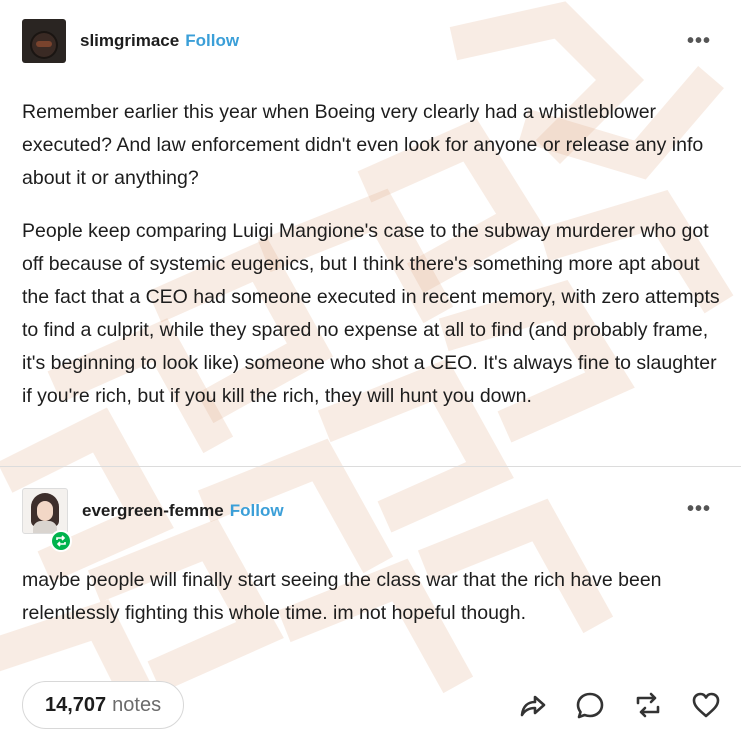  I want to click on divider, so click(370, 466).